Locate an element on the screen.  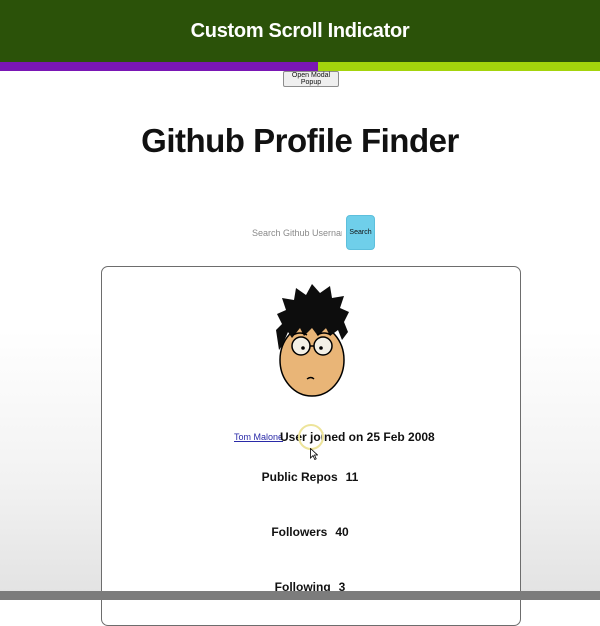
search-button: Search is located at coordinates (360, 232).